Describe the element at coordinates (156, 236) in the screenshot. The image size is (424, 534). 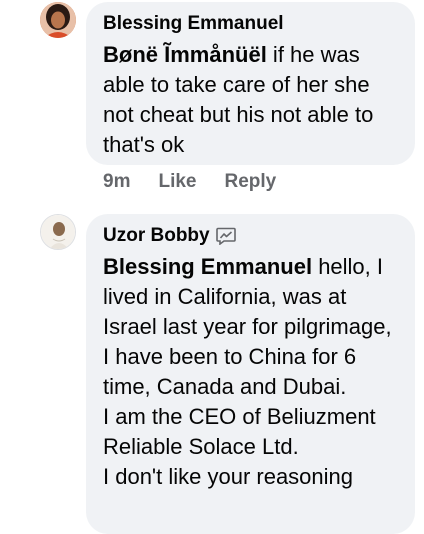
I see `author-name: Uzor Bobby` at that location.